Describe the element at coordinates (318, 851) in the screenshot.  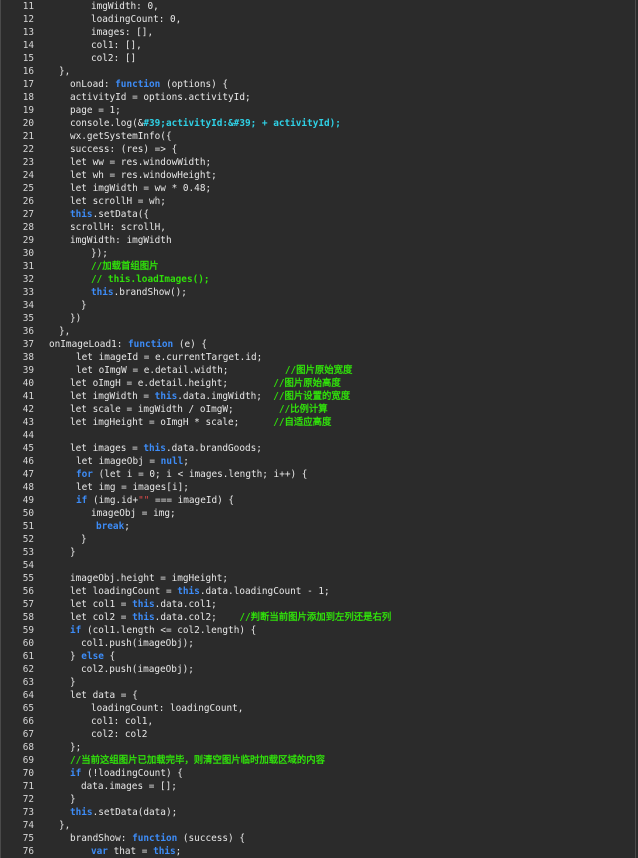
I see `code-line: 76 var that = this;` at that location.